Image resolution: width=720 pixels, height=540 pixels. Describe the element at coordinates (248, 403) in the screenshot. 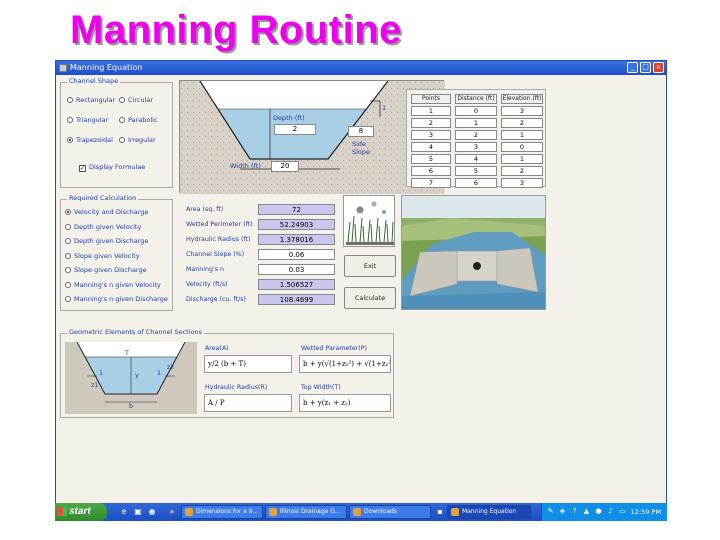

I see `hydraulic-radius-formula: A / P` at that location.